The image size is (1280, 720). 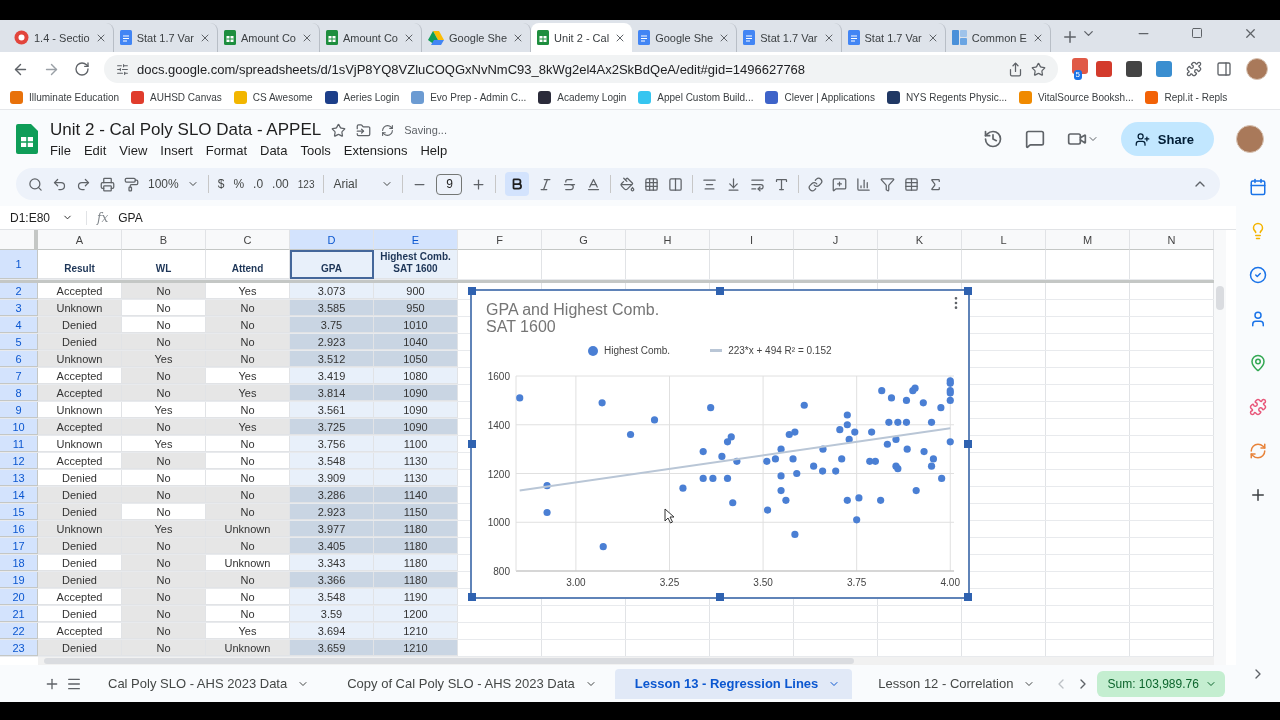 I want to click on text-color-icon, so click(x=594, y=184).